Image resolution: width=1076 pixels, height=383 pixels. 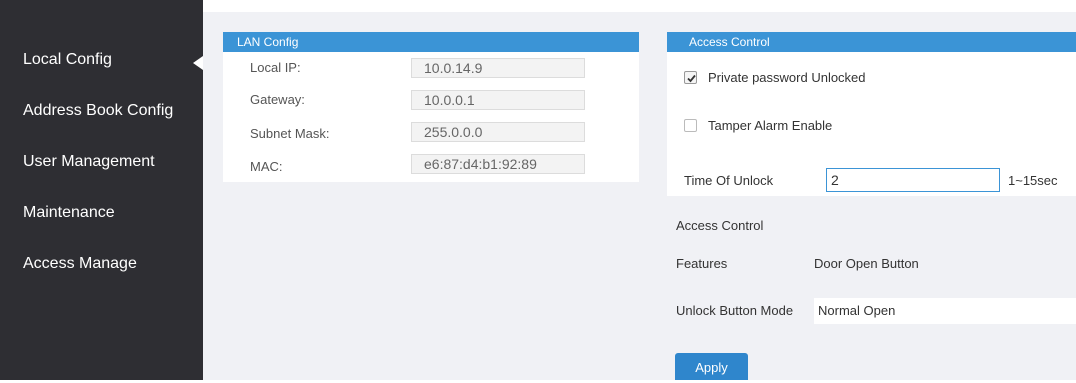 I want to click on features-label: Features, so click(x=702, y=263).